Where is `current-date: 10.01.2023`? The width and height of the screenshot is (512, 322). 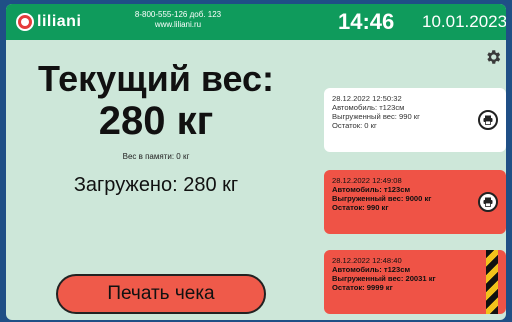
current-date: 10.01.2023 is located at coordinates (464, 21).